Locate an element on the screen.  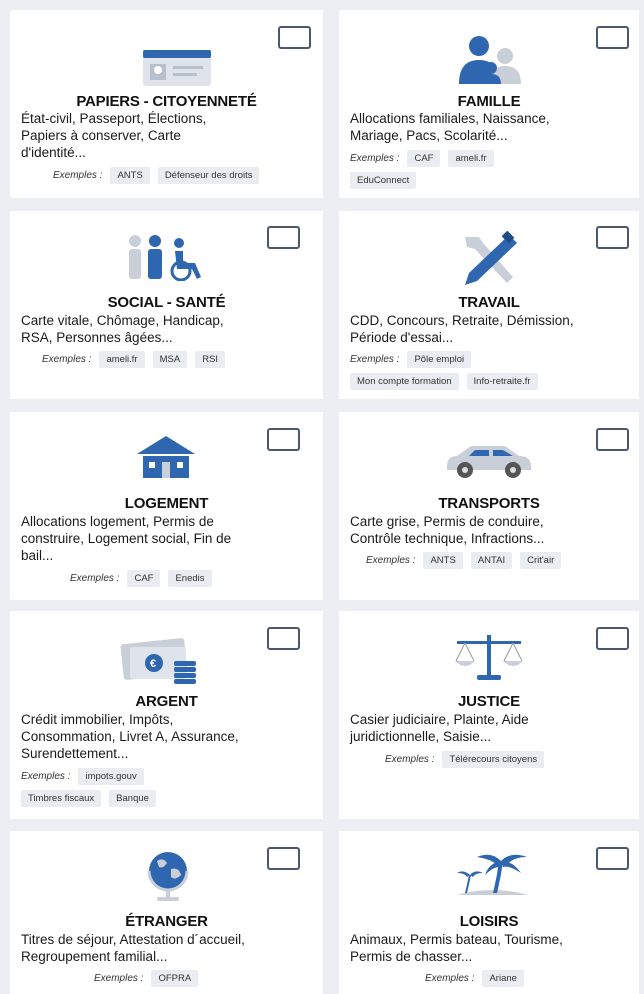
description-line: Allocations logement, Permis de is located at coordinates (117, 521).